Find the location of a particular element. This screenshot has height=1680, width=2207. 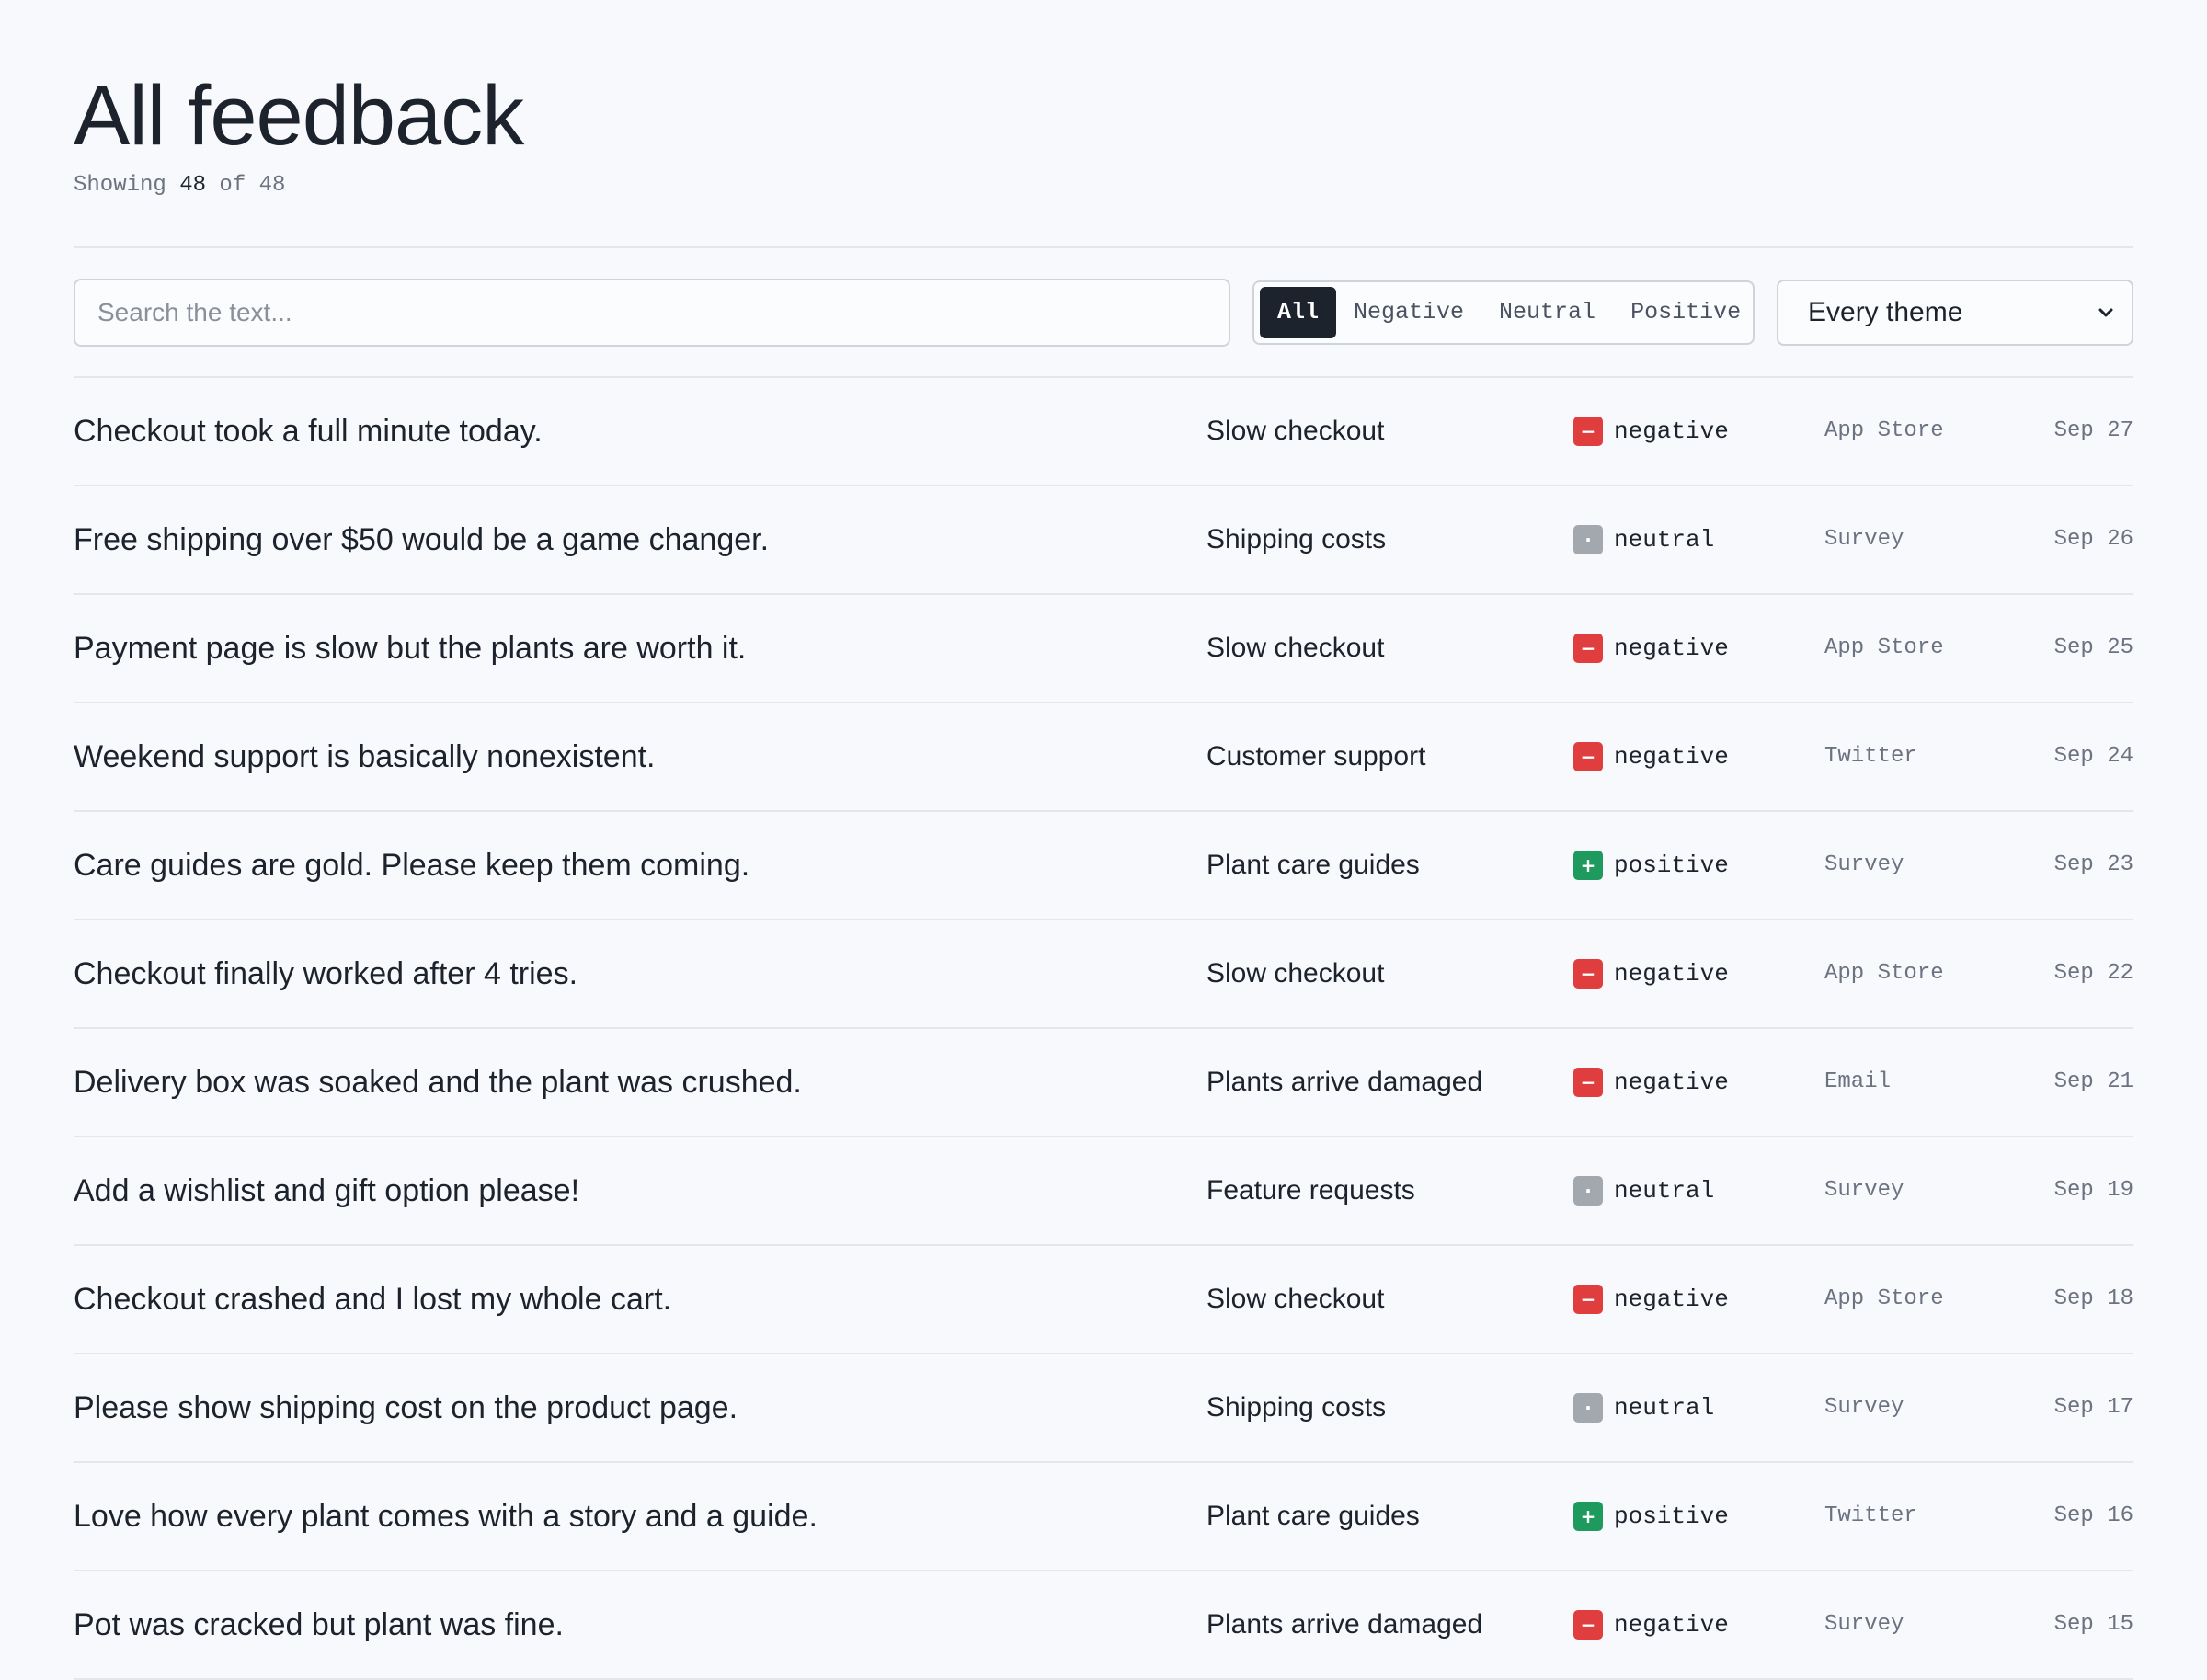

feedback-date: Sep 27 is located at coordinates (2093, 430).